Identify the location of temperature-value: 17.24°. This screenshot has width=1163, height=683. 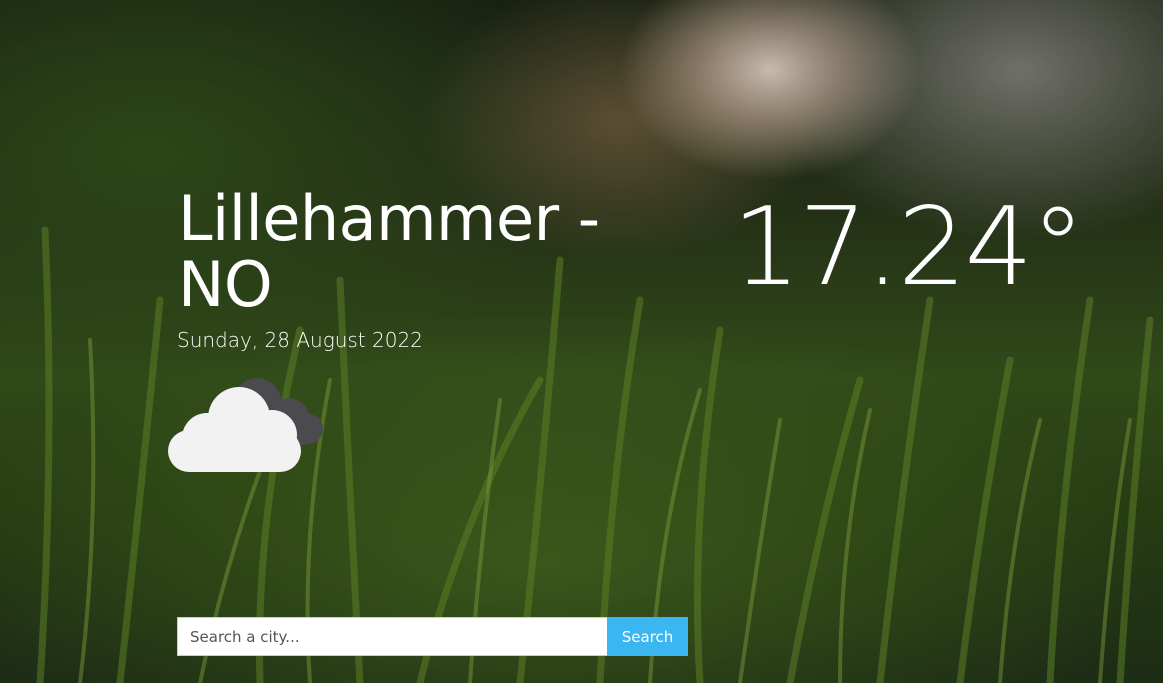
(908, 247).